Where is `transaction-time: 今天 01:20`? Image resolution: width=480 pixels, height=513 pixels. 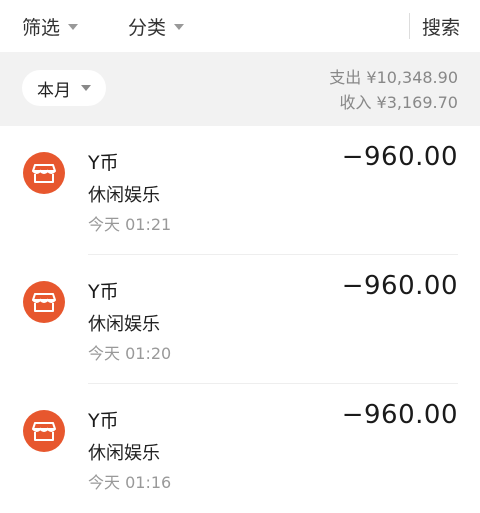 transaction-time: 今天 01:20 is located at coordinates (130, 353).